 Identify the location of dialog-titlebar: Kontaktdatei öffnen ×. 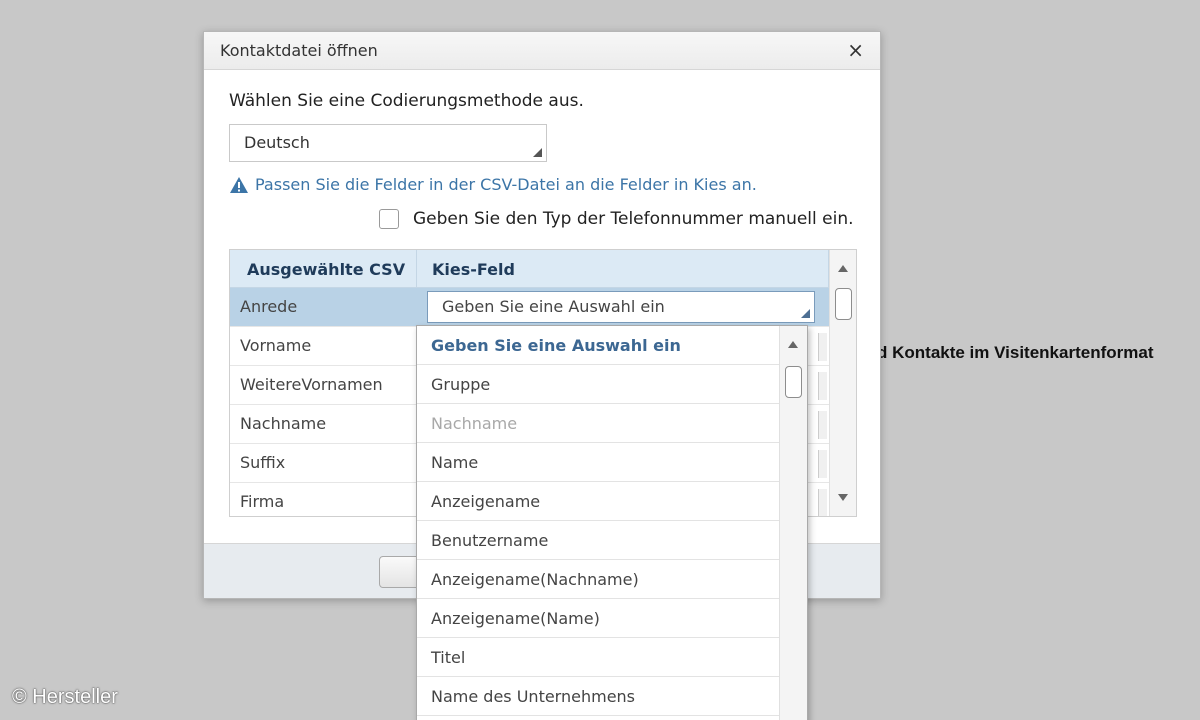
(542, 51).